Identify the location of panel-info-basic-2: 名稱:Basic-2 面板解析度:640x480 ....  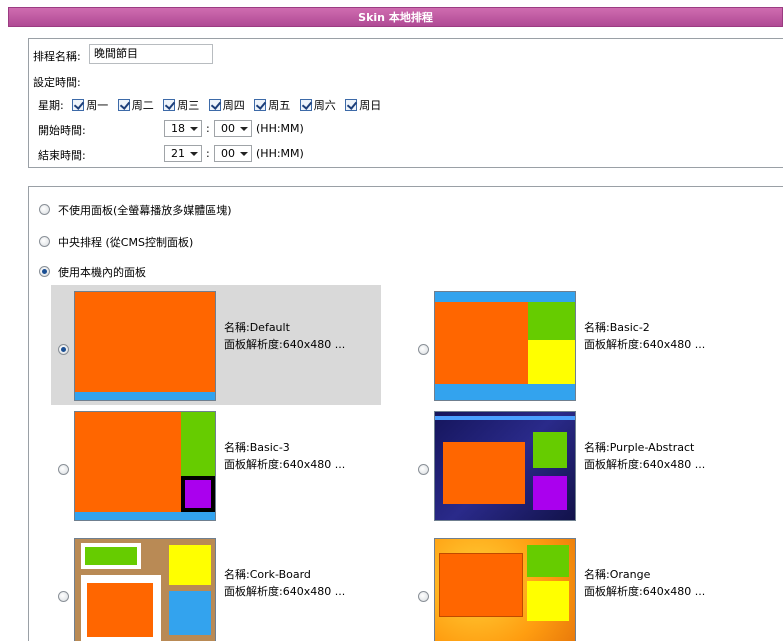
(644, 336).